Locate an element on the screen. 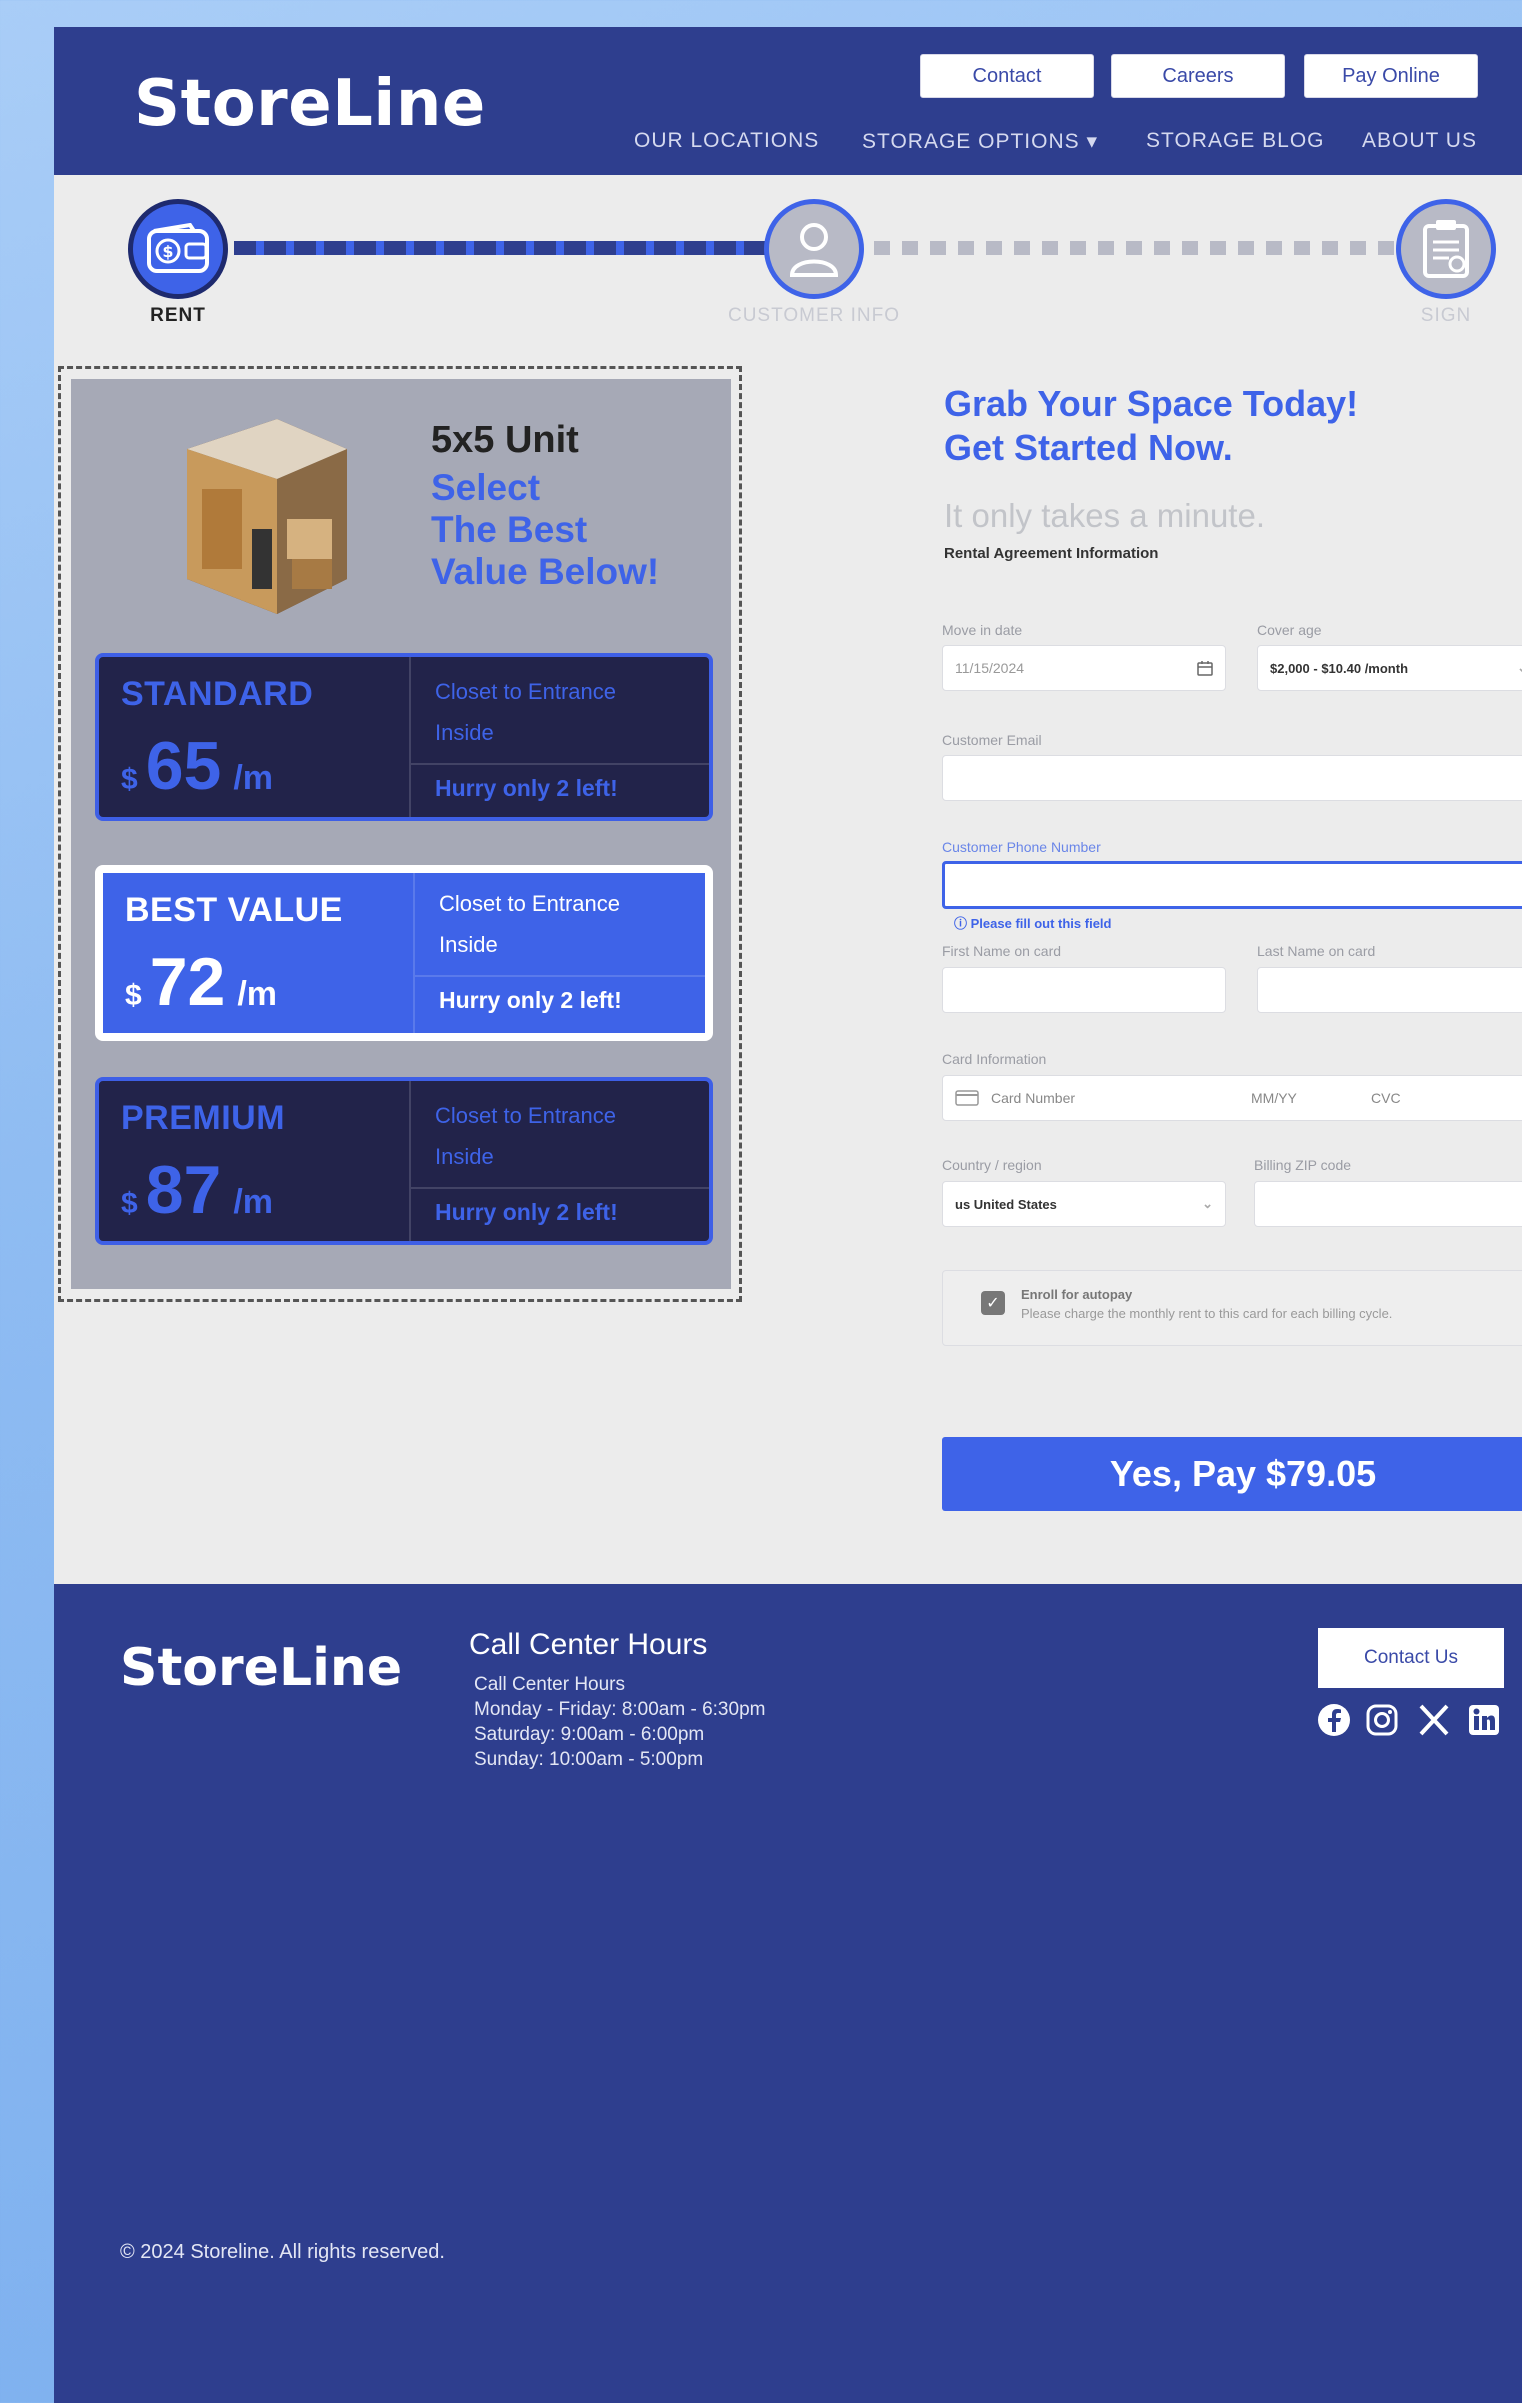 The height and width of the screenshot is (2403, 1522). plan-price: $72/m is located at coordinates (201, 982).